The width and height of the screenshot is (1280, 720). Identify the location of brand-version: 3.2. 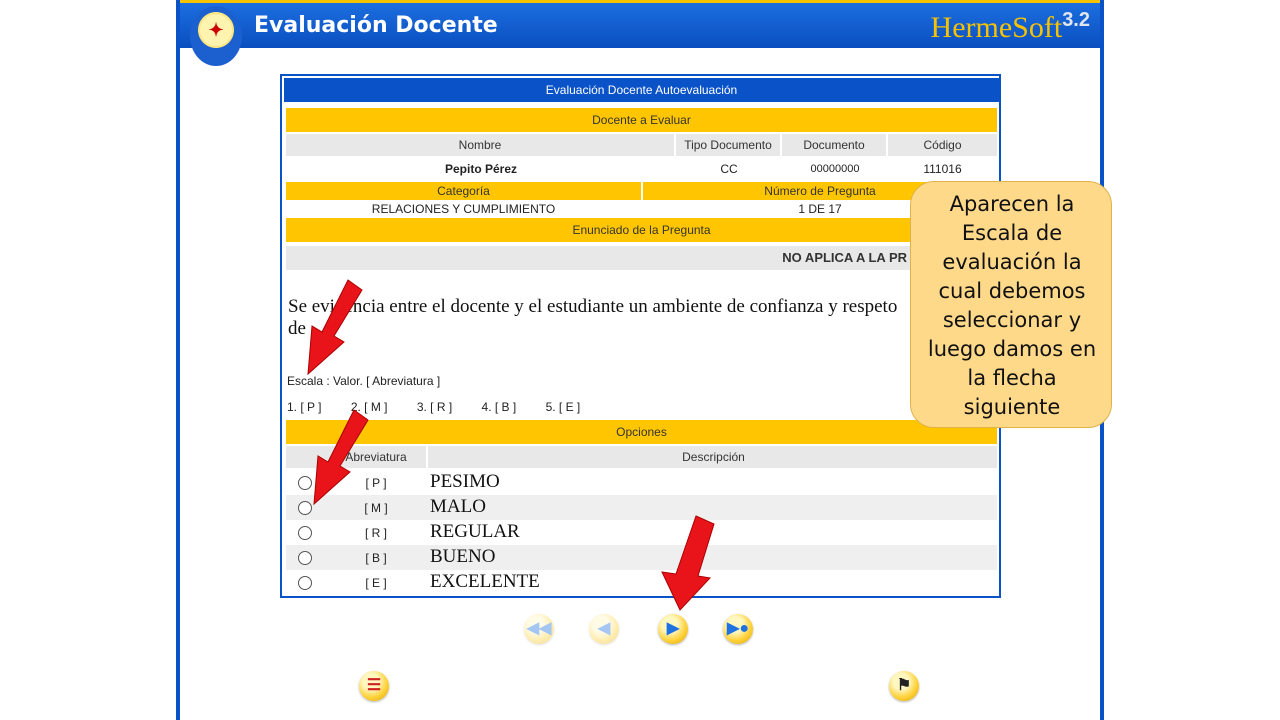
(1076, 20).